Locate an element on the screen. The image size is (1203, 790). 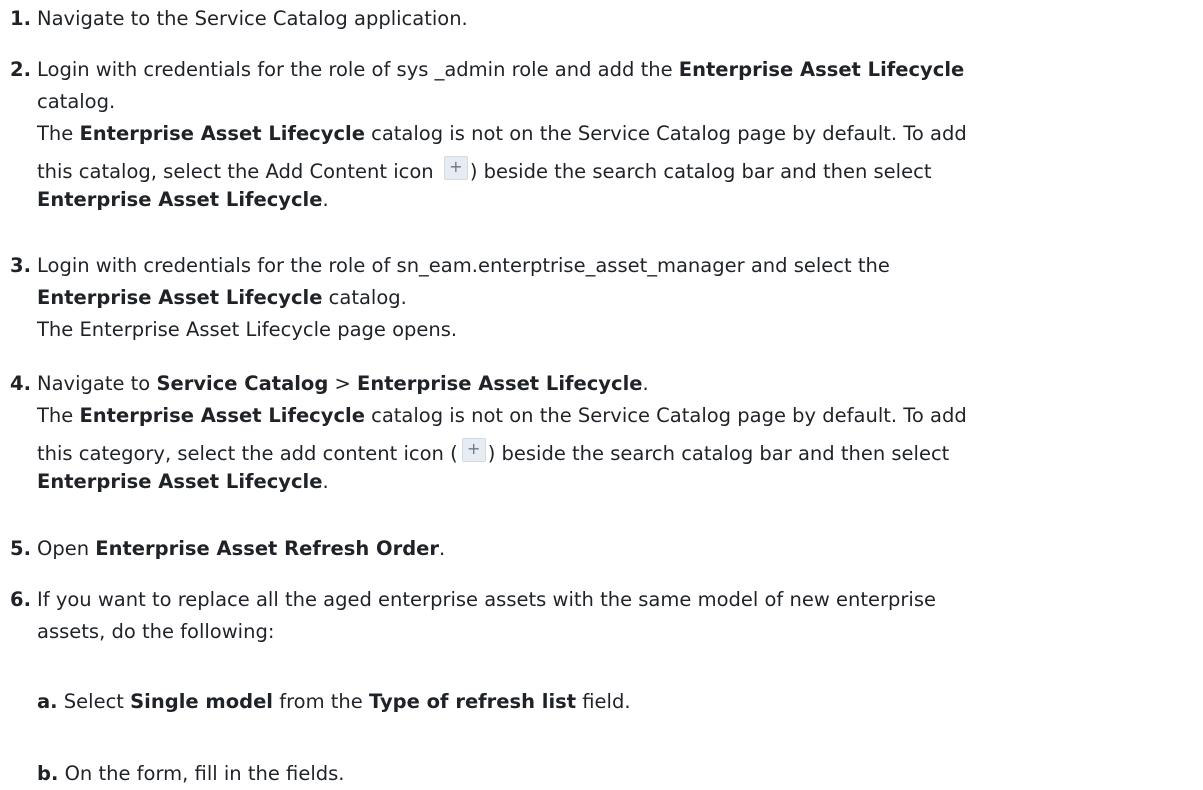
substep-letter: b. is located at coordinates (48, 773).